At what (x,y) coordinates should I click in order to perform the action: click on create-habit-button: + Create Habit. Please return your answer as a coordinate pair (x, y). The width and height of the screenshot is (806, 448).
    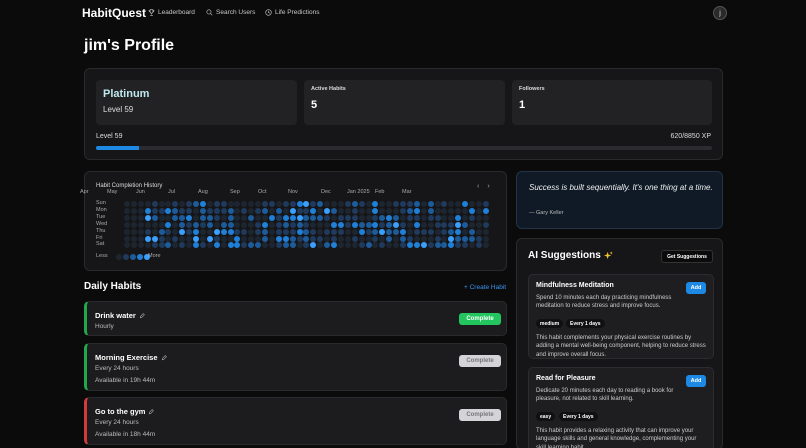
    Looking at the image, I should click on (485, 287).